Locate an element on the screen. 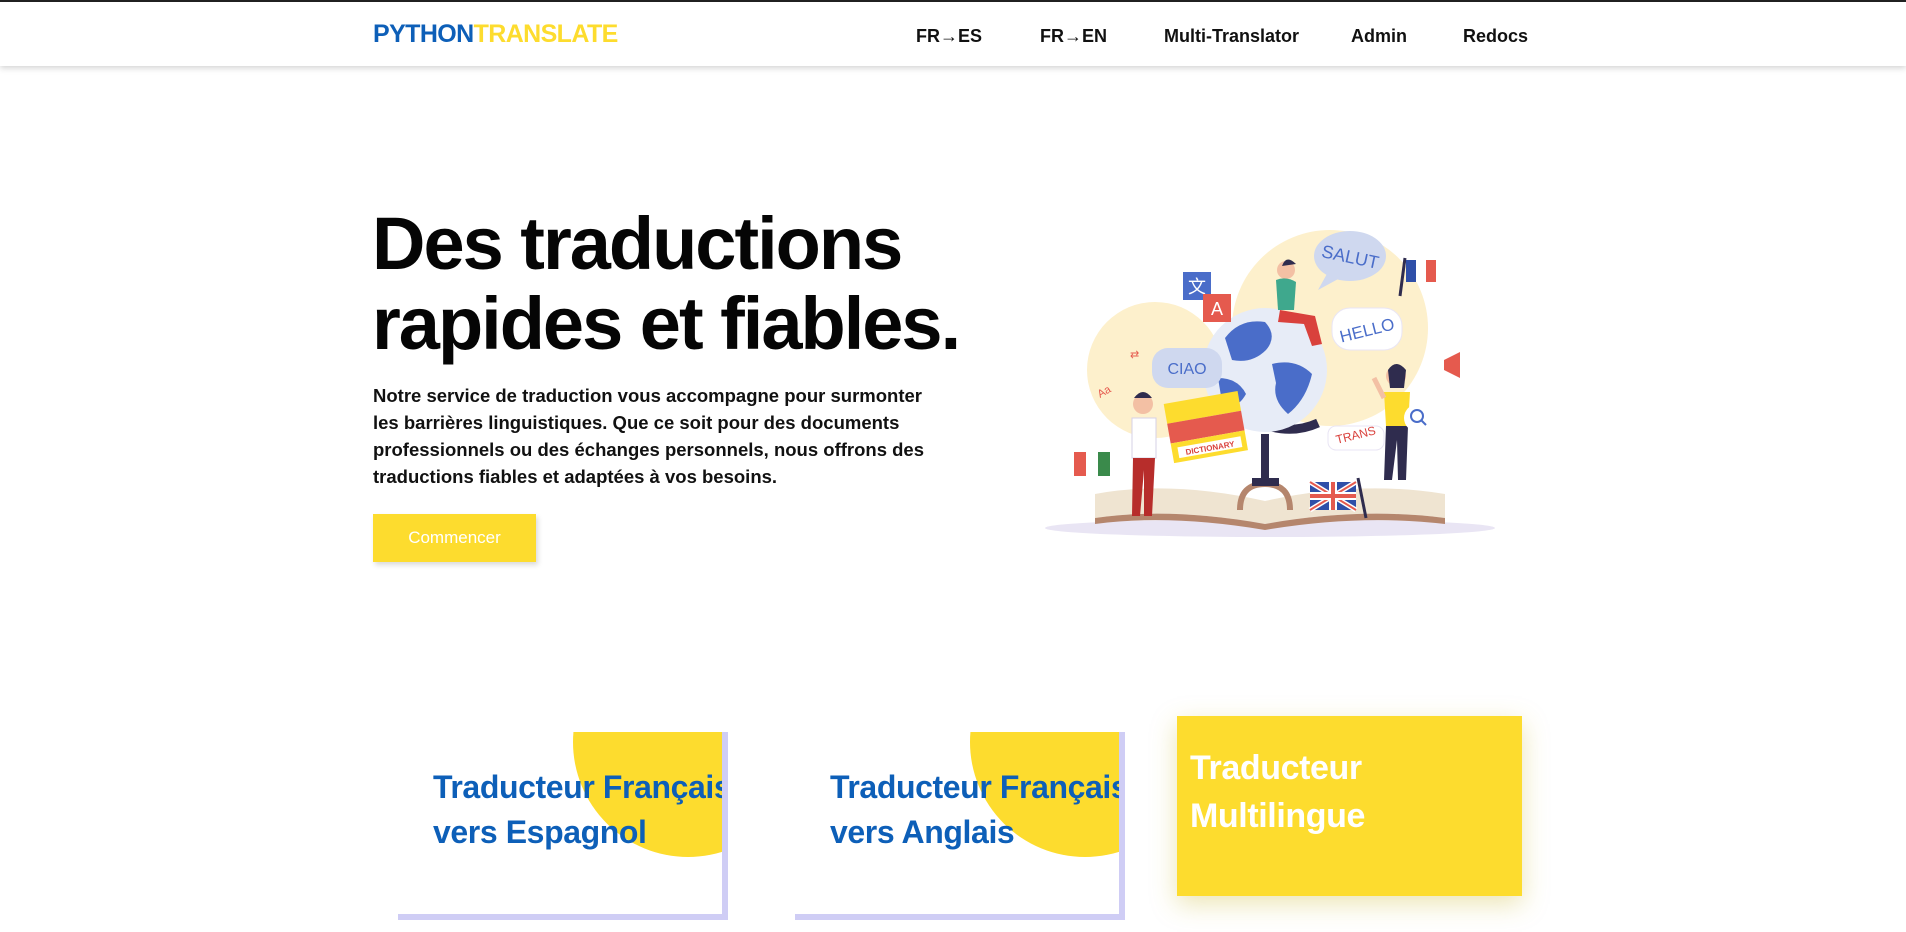 The width and height of the screenshot is (1906, 932). nav-link-redocs: Redocs is located at coordinates (1495, 36).